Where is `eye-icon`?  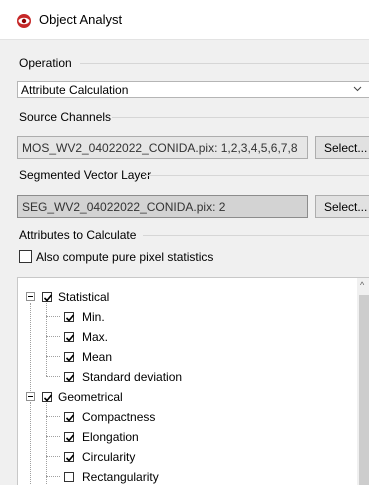 eye-icon is located at coordinates (24, 21).